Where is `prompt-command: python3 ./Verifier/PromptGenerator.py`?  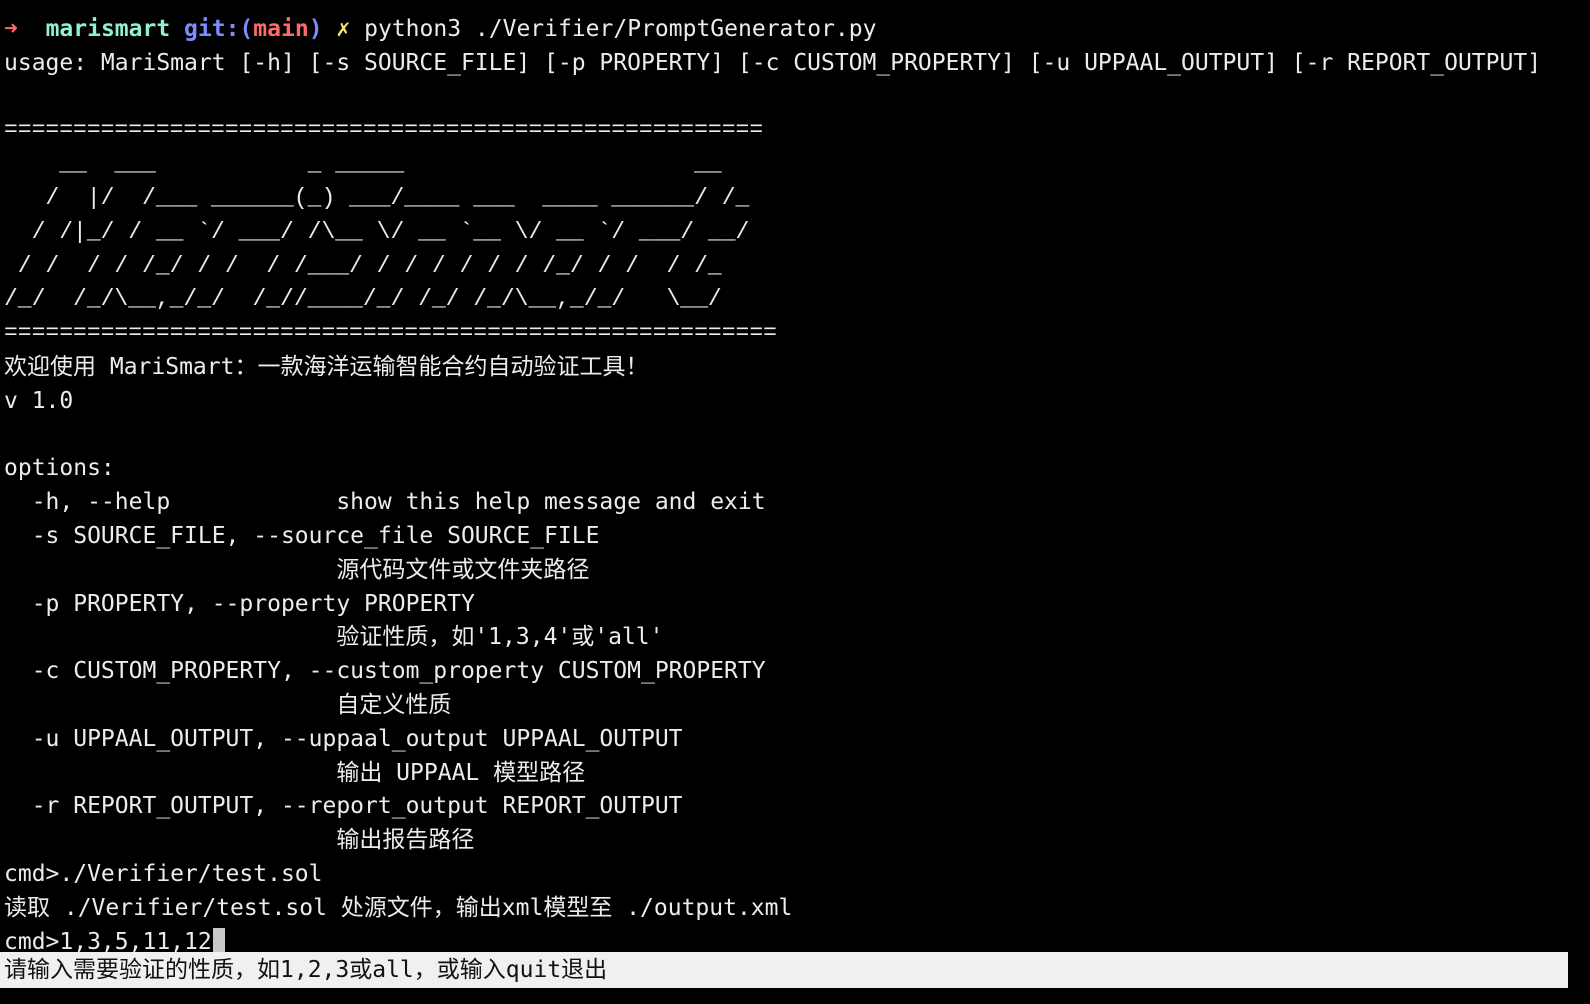
prompt-command: python3 ./Verifier/PromptGenerator.py is located at coordinates (620, 29).